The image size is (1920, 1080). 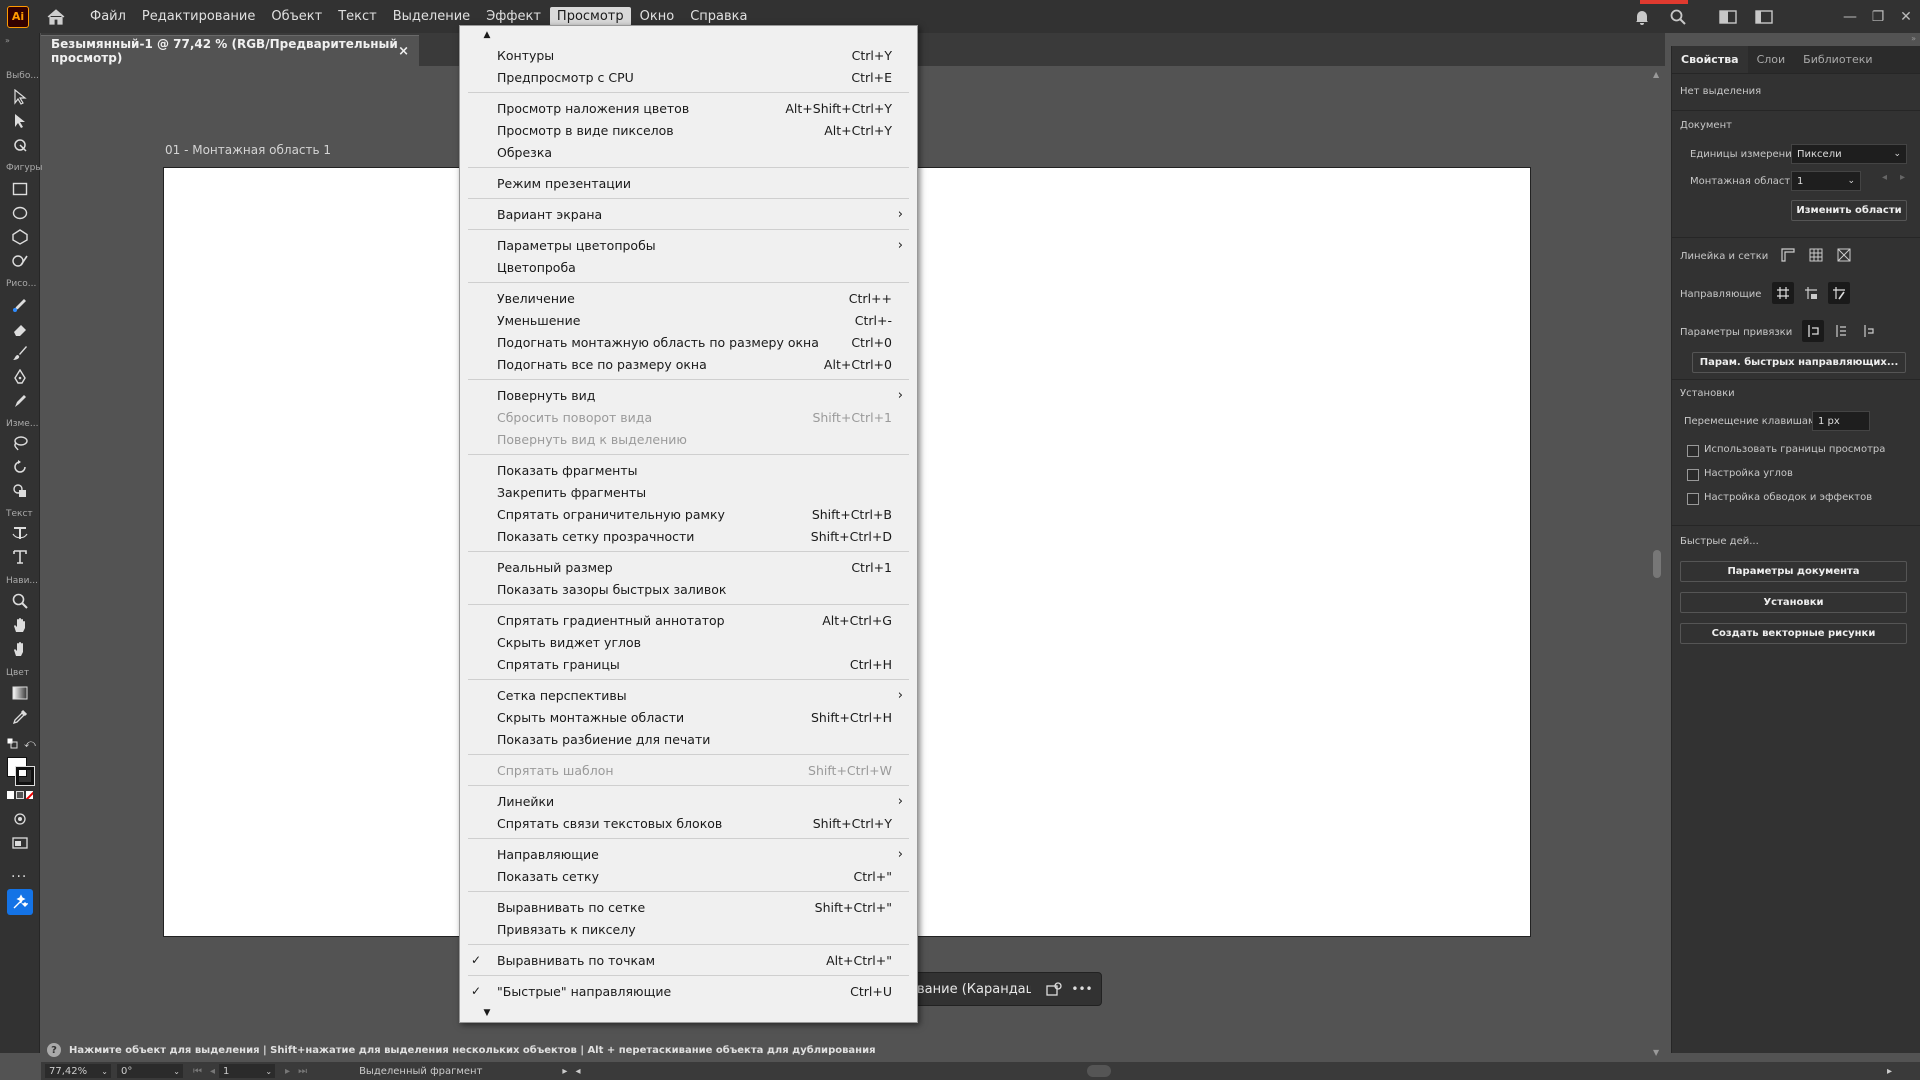 What do you see at coordinates (688, 439) in the screenshot?
I see `view-menu-item: Повернуть вид к выделению` at bounding box center [688, 439].